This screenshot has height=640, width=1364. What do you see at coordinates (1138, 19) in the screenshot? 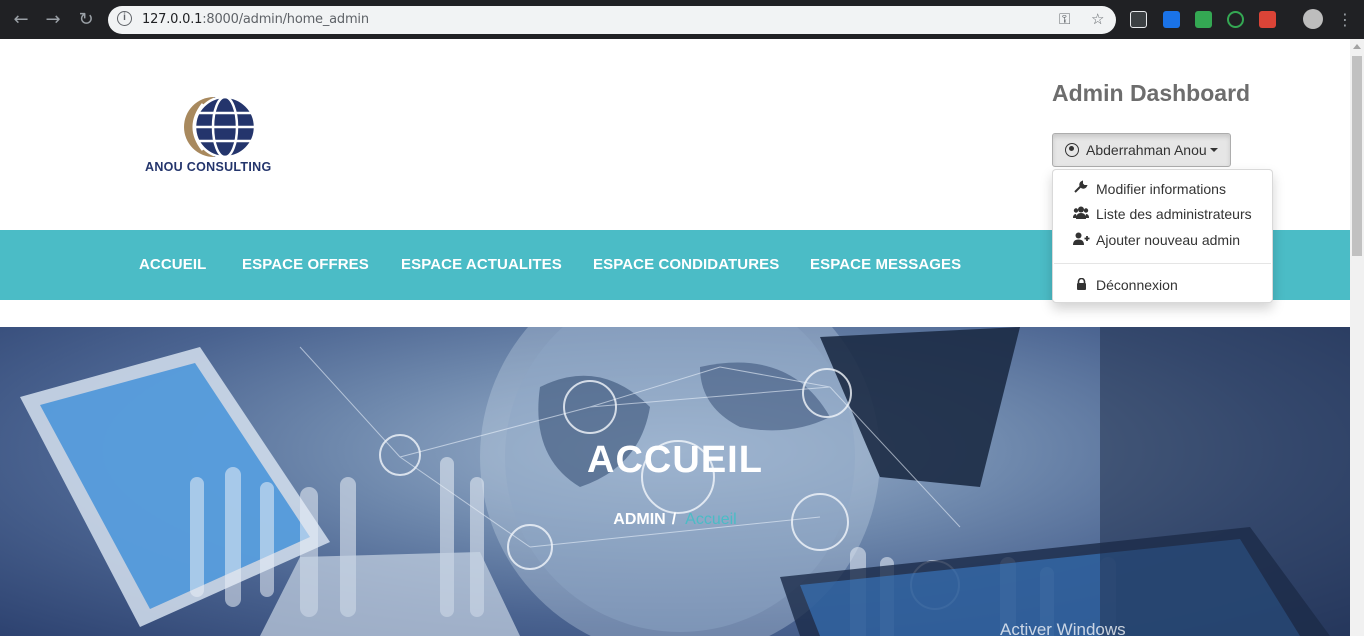
I see `extension-glasses-icon` at bounding box center [1138, 19].